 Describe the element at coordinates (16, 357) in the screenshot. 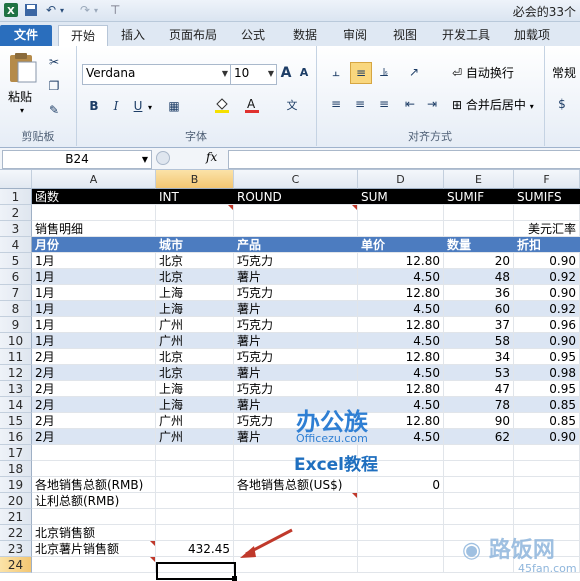

I see `row-header-11: 11` at that location.